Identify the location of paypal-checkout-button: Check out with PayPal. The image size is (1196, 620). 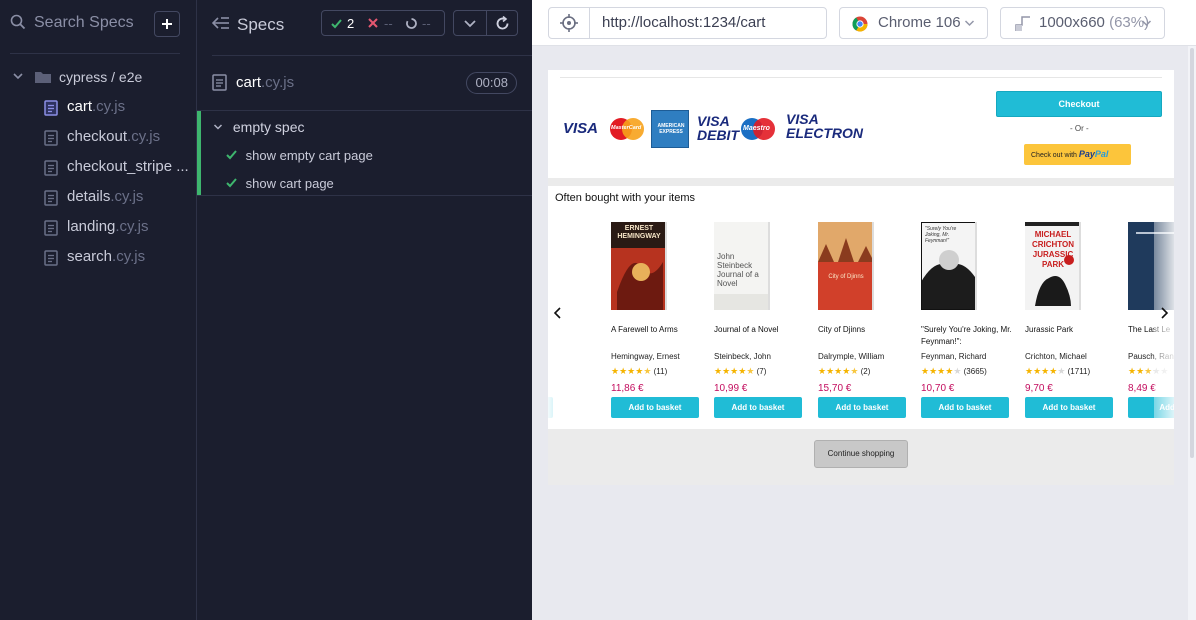
(1077, 154).